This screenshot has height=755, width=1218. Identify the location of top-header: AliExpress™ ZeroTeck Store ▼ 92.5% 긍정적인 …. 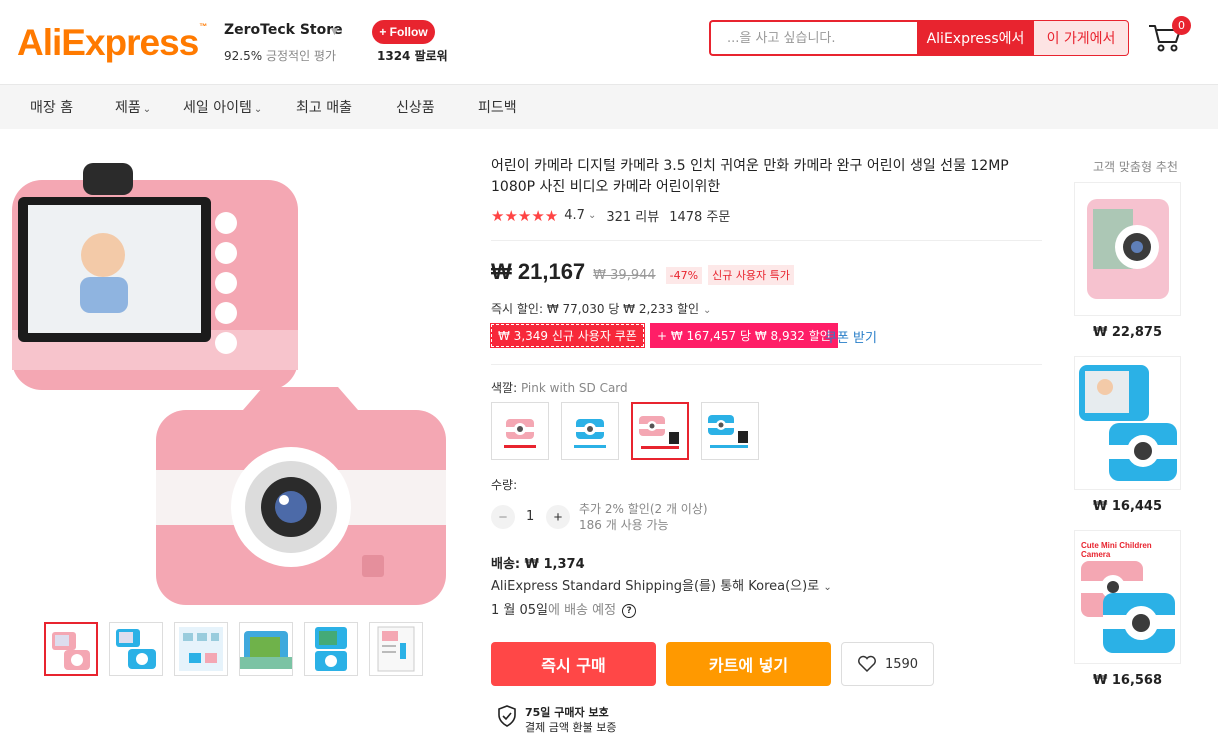
(609, 42).